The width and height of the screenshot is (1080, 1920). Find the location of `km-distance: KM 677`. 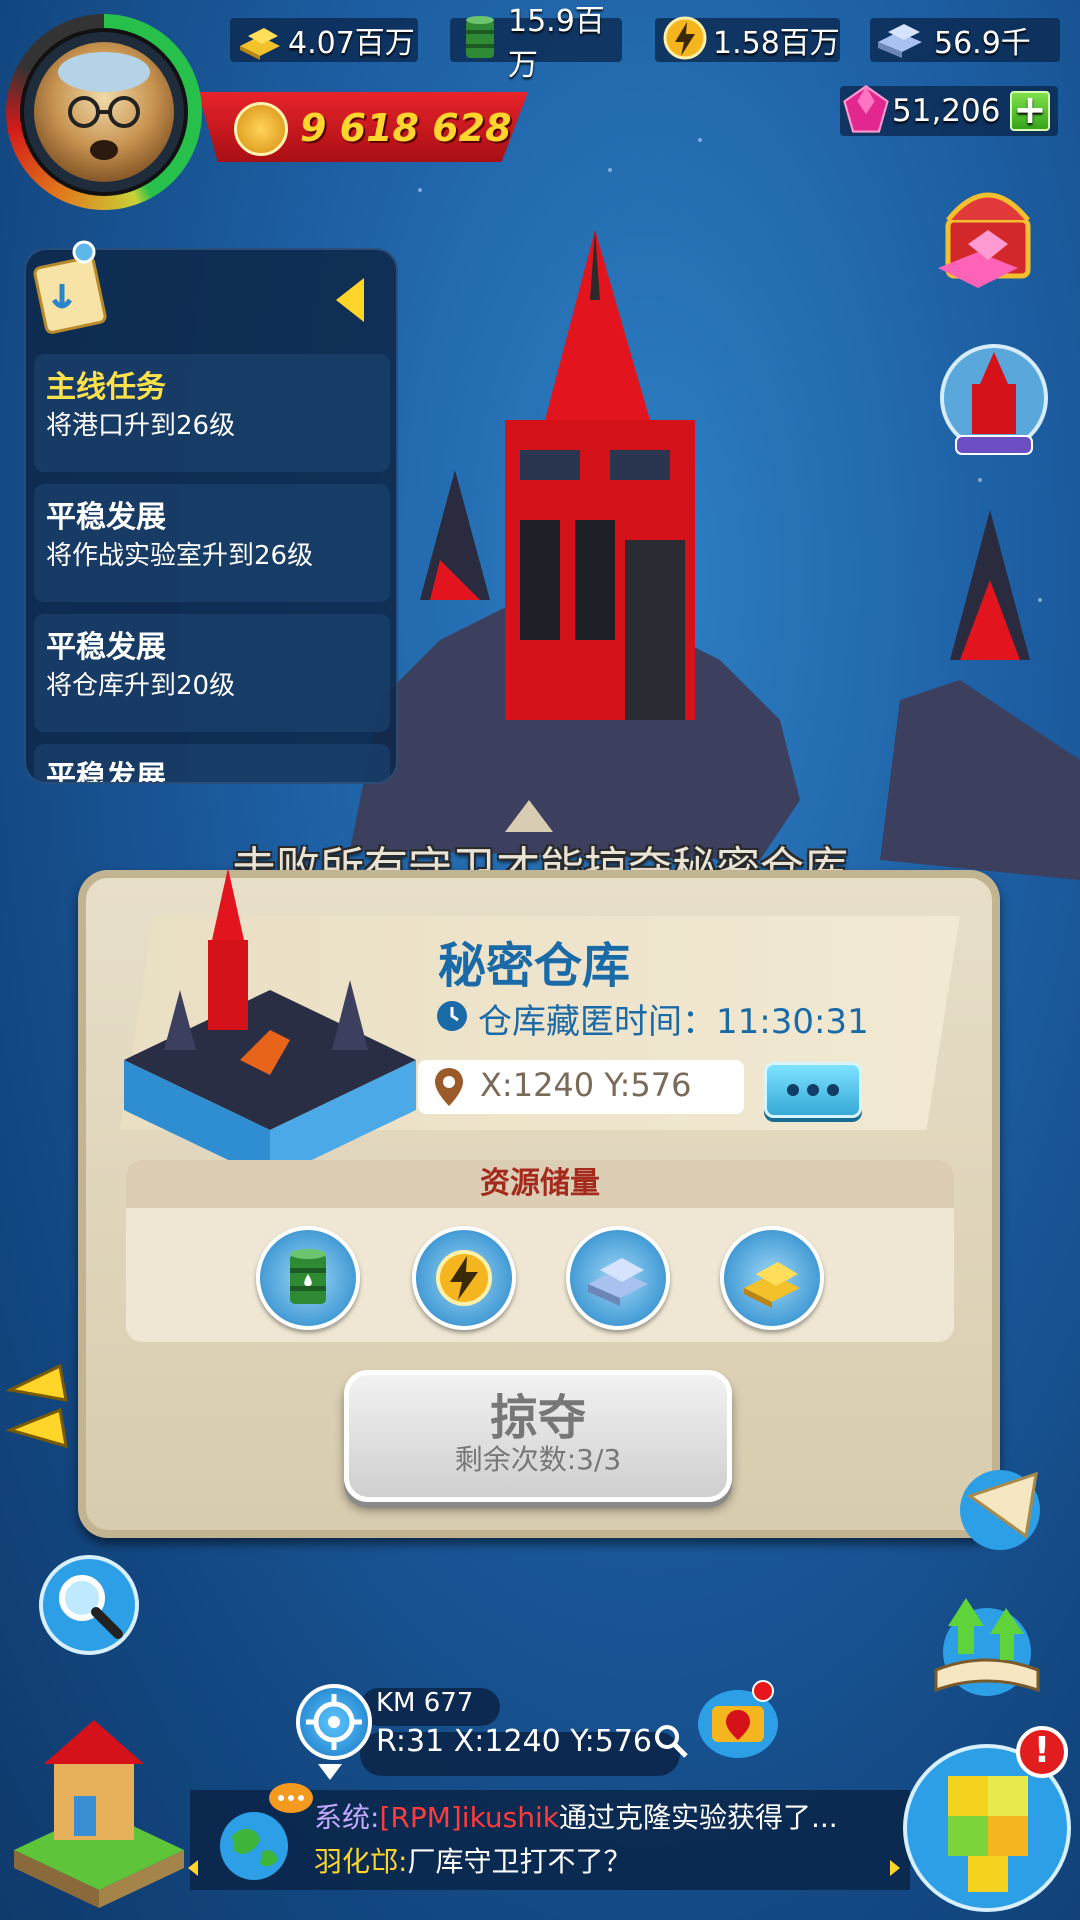

km-distance: KM 677 is located at coordinates (425, 1703).